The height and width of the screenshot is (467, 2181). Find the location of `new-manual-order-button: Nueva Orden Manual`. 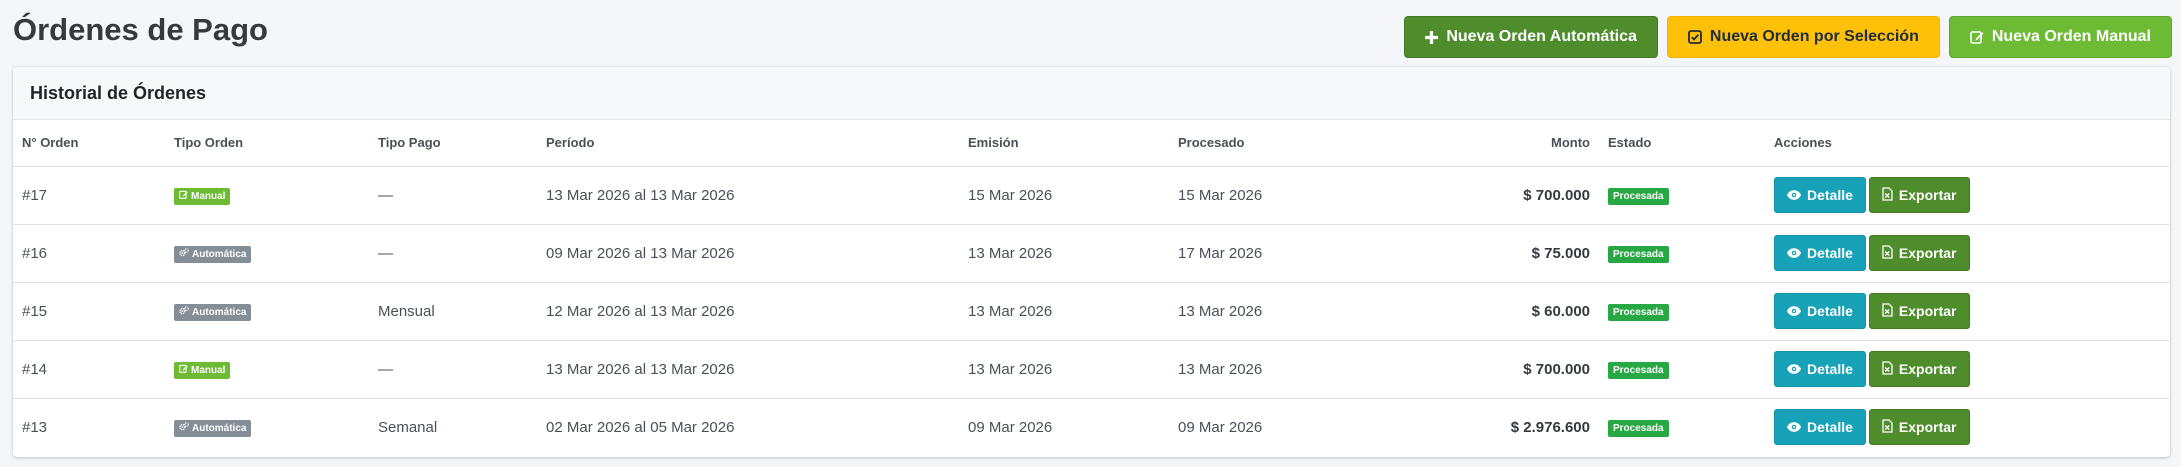

new-manual-order-button: Nueva Orden Manual is located at coordinates (2060, 37).